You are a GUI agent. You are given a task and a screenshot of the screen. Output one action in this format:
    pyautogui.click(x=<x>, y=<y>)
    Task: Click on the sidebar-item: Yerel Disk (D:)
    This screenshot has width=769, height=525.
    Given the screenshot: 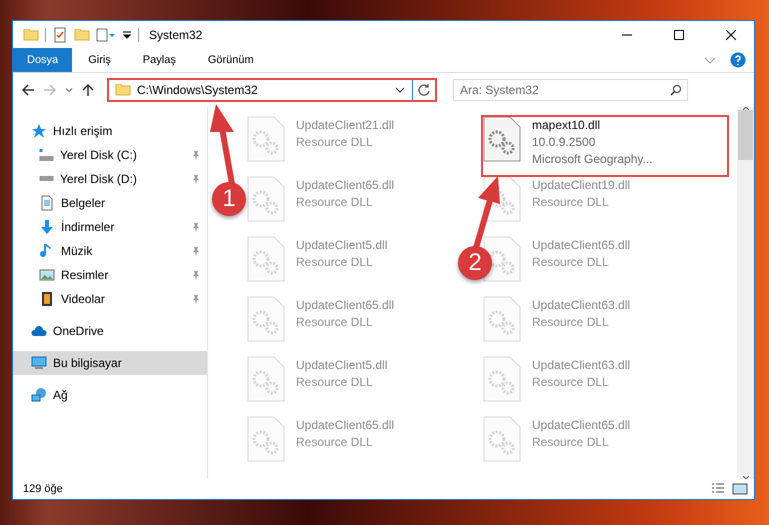 What is the action you would take?
    pyautogui.click(x=110, y=179)
    